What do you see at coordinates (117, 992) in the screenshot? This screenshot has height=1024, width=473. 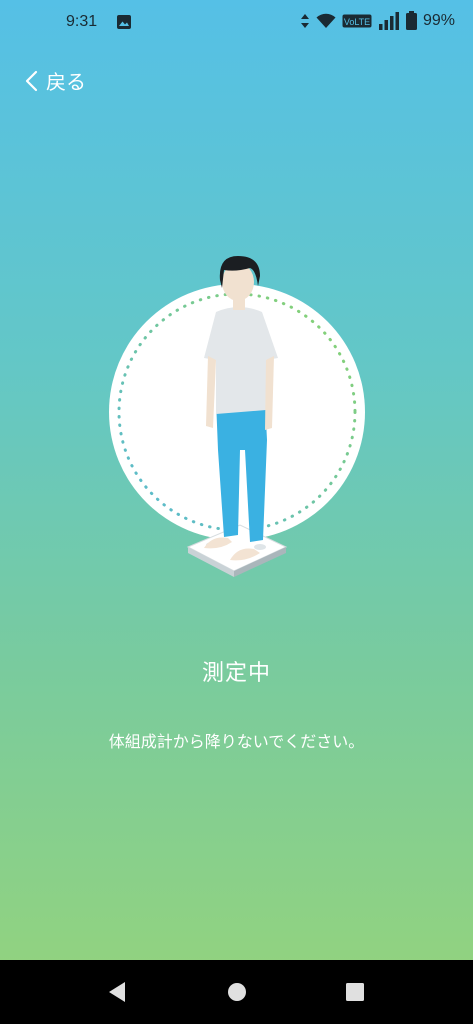 I see `back-triangle-icon` at bounding box center [117, 992].